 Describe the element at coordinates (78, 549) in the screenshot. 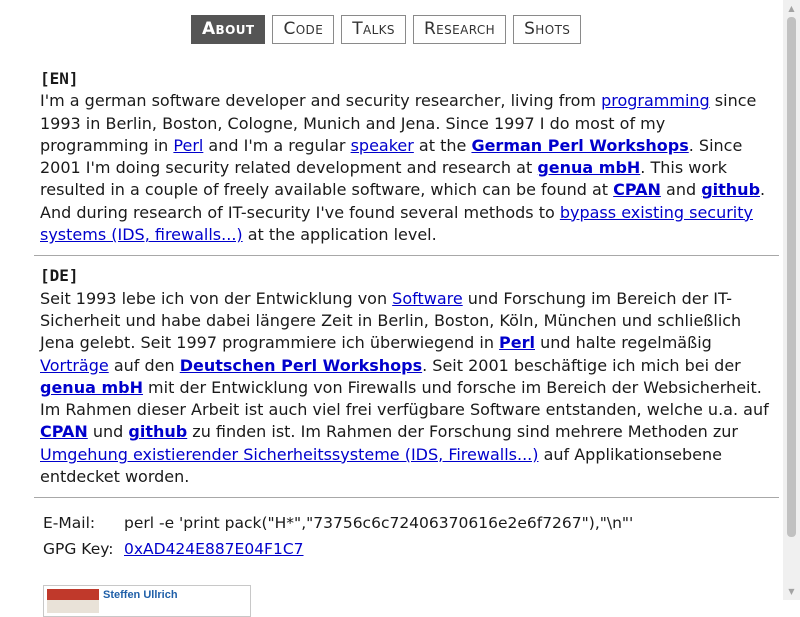

I see `gpg-label: GPG Key:` at that location.